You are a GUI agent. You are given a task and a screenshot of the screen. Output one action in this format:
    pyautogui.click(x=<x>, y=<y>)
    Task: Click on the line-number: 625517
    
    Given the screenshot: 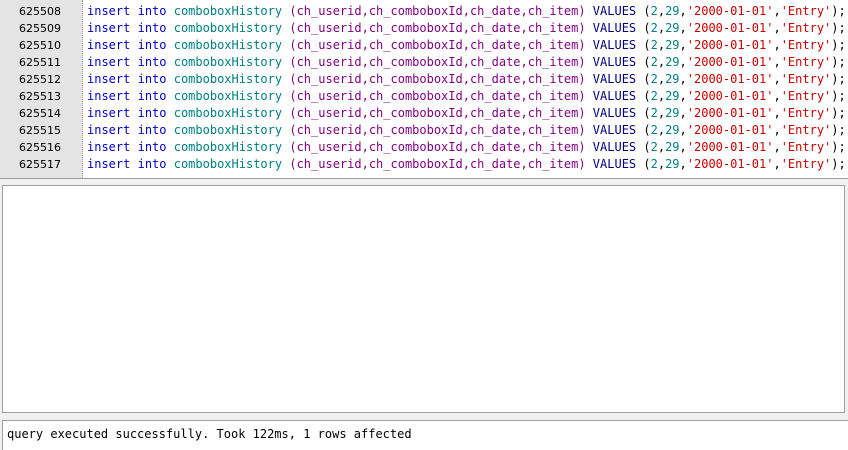 What is the action you would take?
    pyautogui.click(x=40, y=164)
    